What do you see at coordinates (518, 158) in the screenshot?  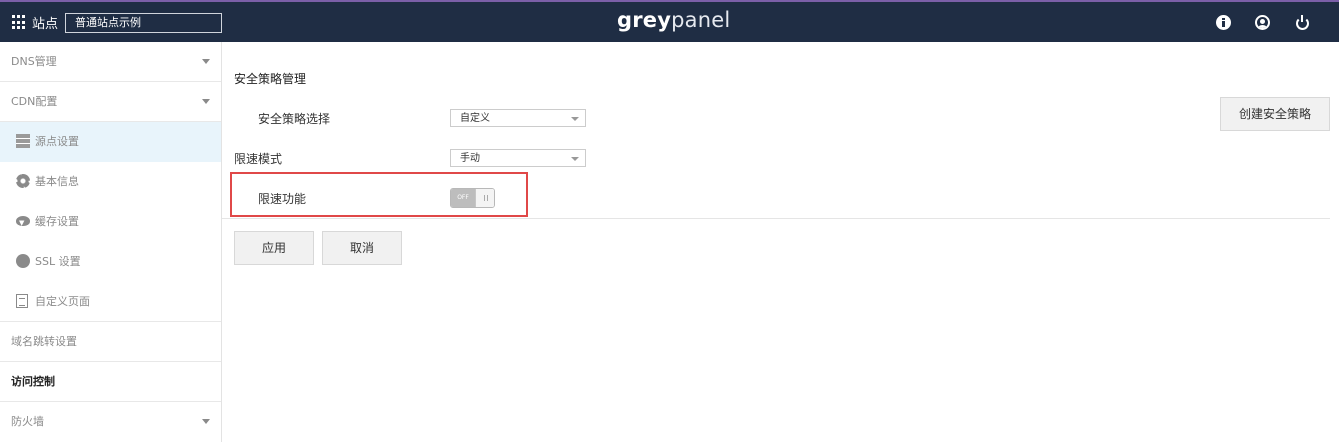 I see `rate-mode-select: 手动` at bounding box center [518, 158].